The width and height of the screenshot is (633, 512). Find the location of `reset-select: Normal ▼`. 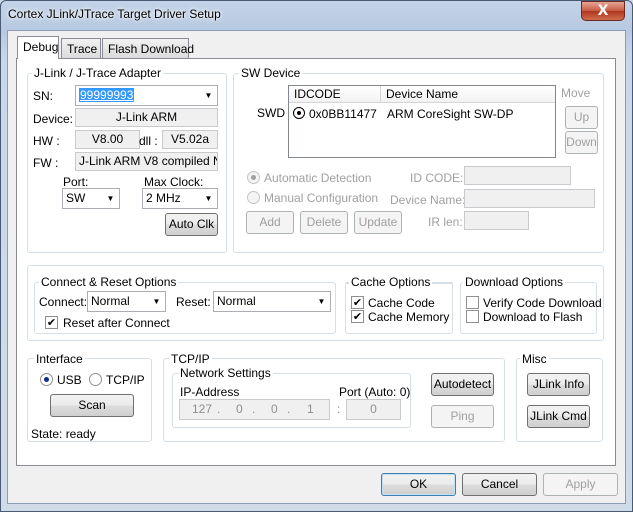

reset-select: Normal ▼ is located at coordinates (272, 301).